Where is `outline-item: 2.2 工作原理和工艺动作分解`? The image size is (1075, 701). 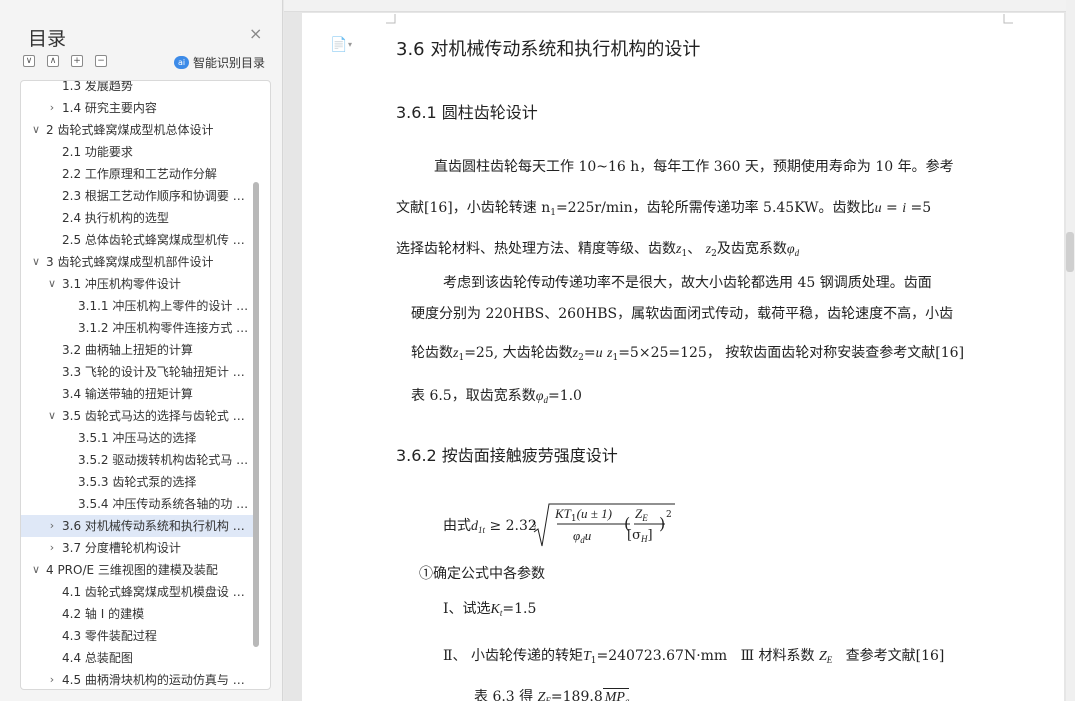 outline-item: 2.2 工作原理和工艺动作分解 is located at coordinates (137, 174).